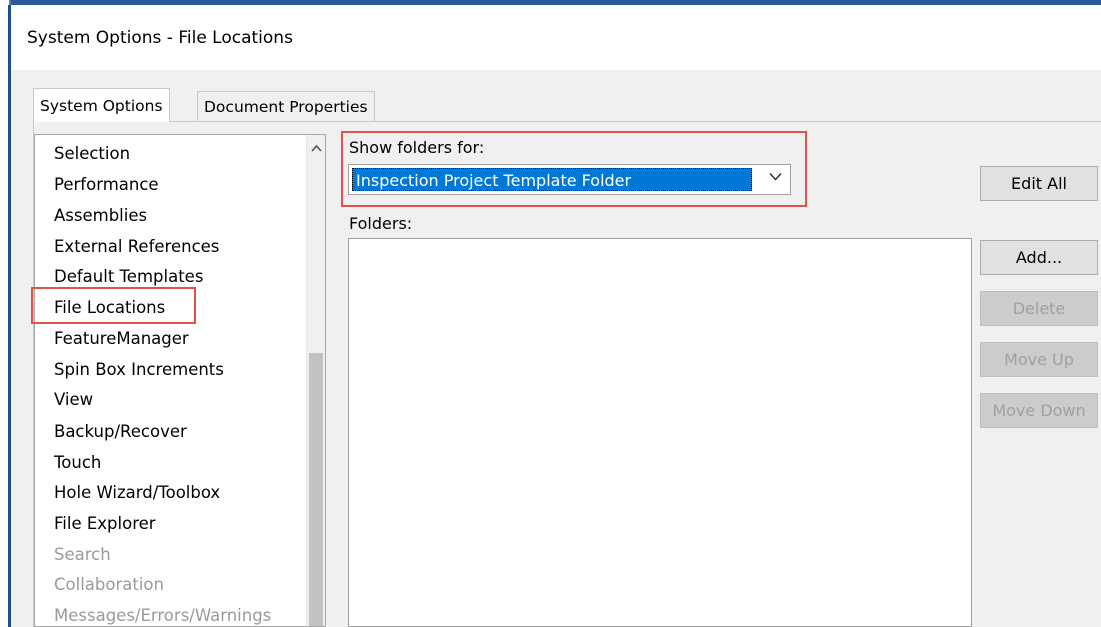 The image size is (1101, 627). I want to click on category-item-collaboration: Collaboration, so click(109, 584).